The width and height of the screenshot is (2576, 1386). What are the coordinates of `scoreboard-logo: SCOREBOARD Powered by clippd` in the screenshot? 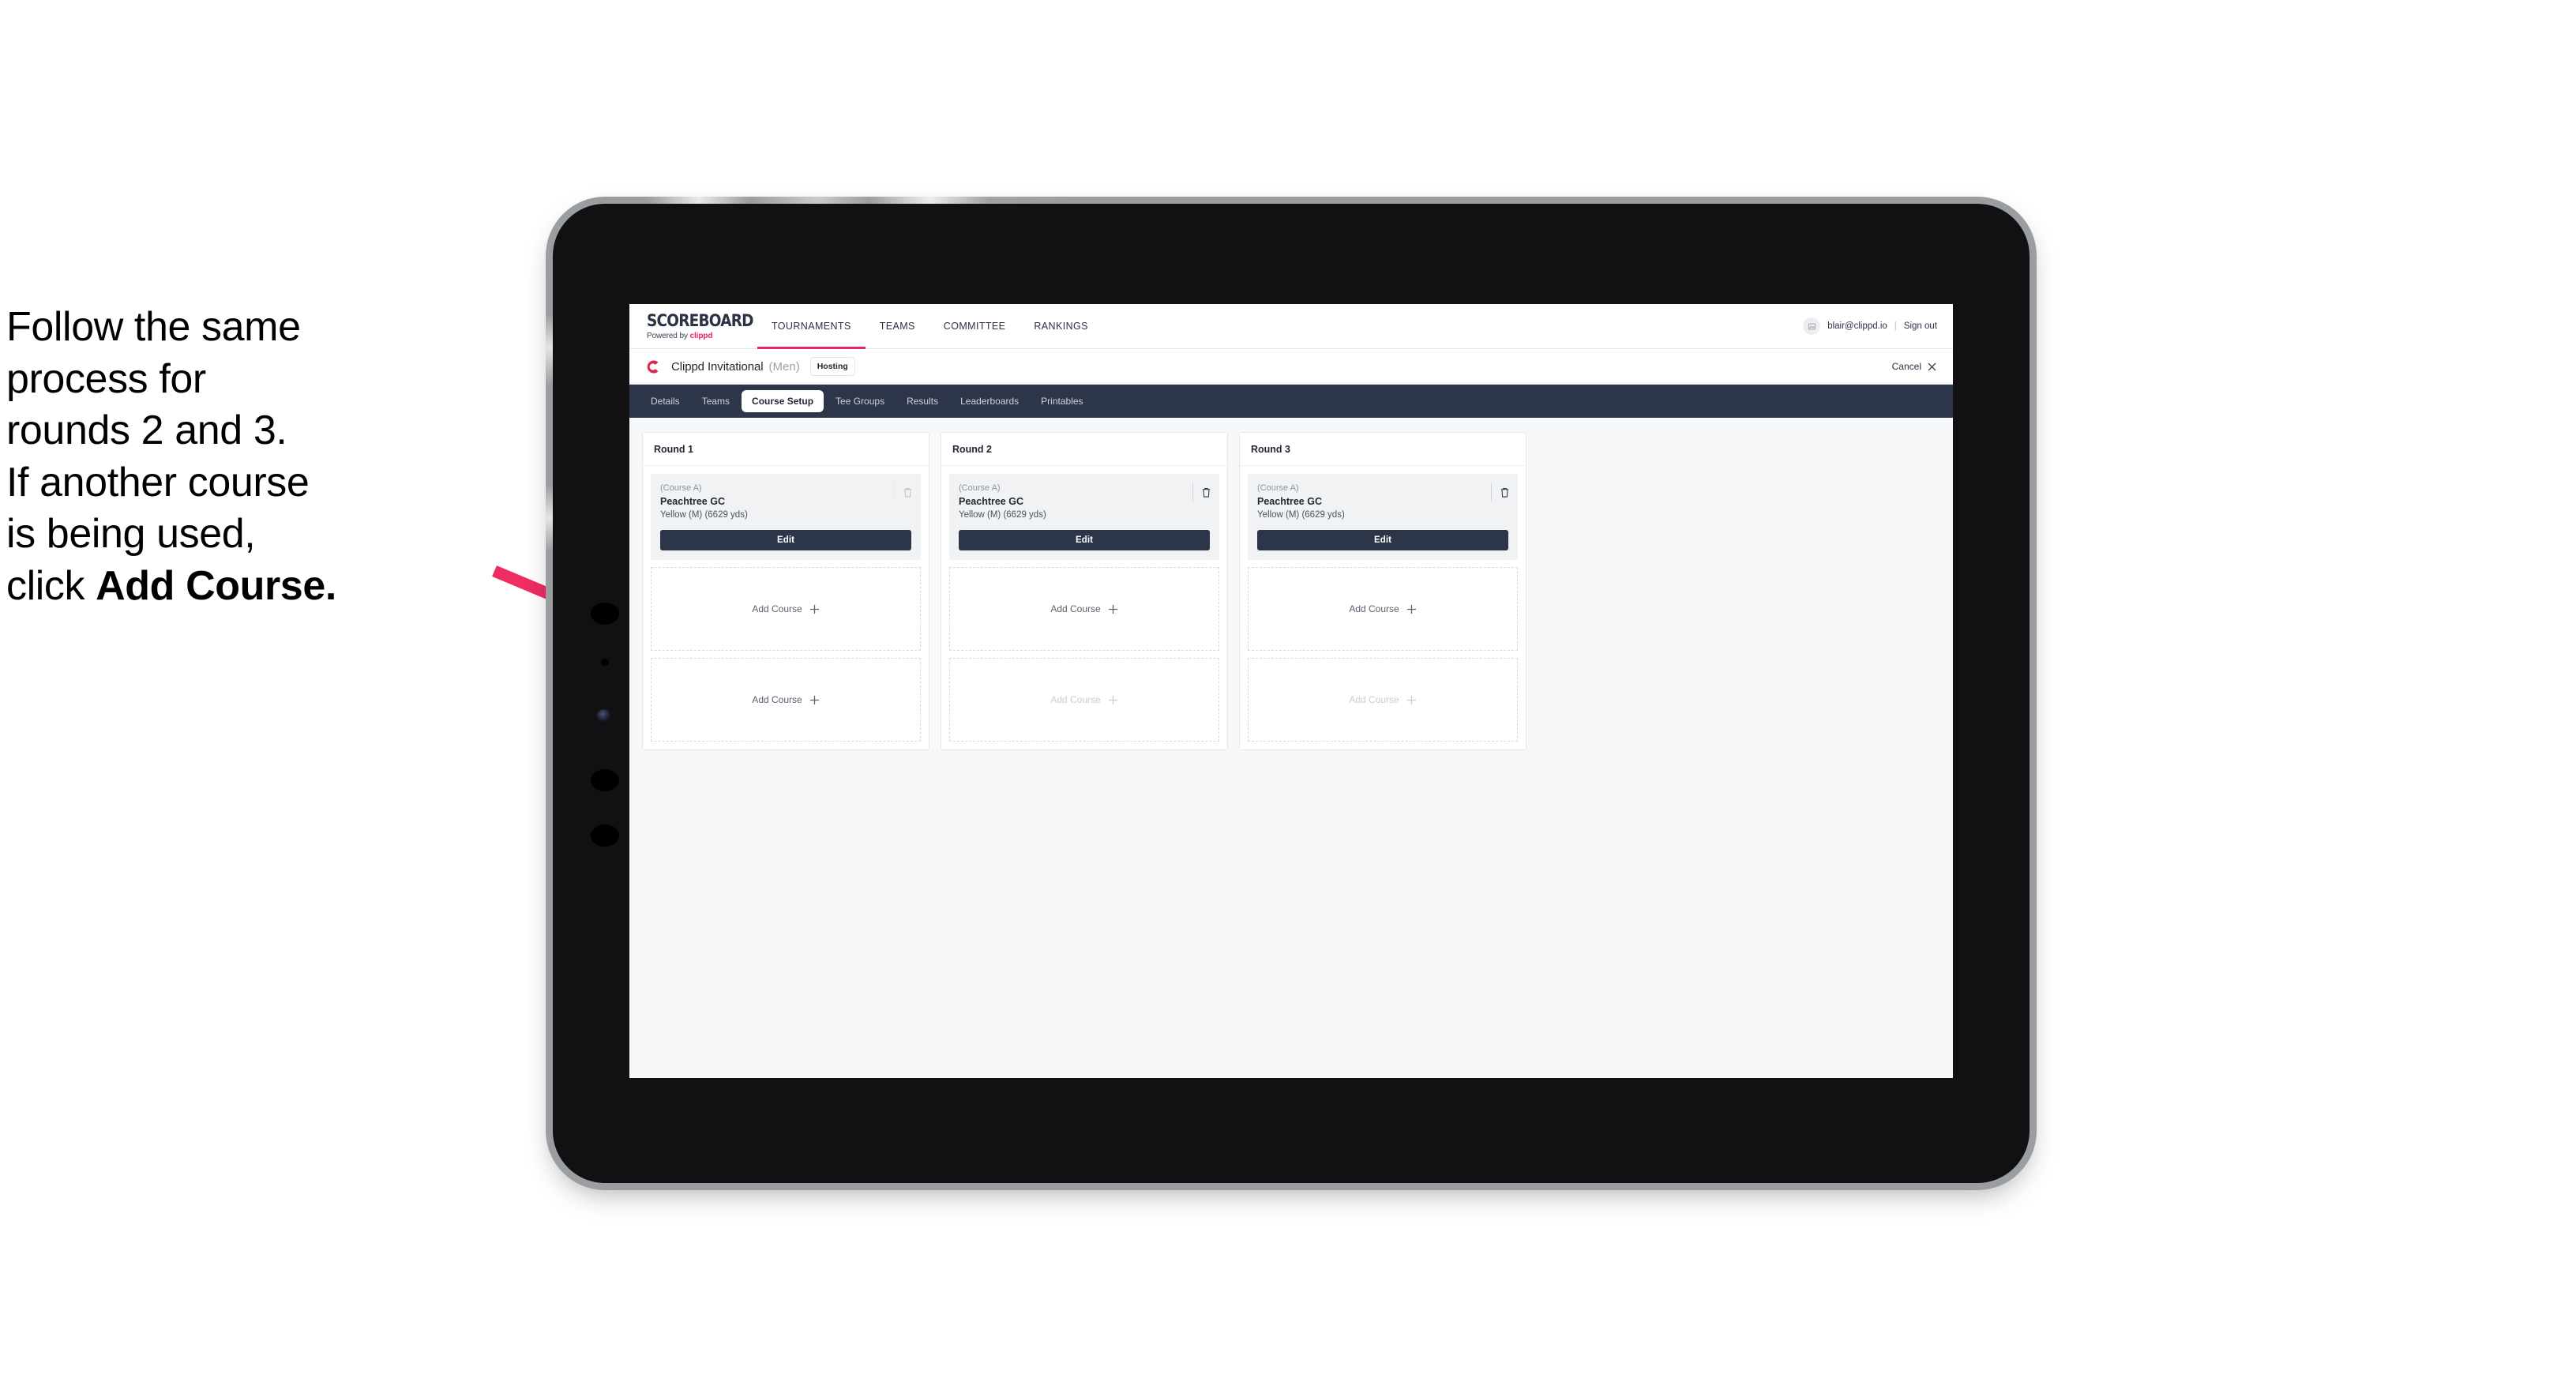 It's located at (691, 326).